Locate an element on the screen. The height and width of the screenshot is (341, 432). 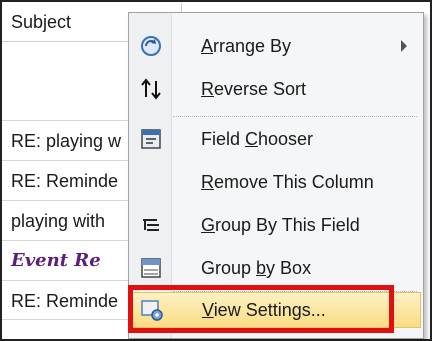
reverse-sort-icon is located at coordinates (151, 89).